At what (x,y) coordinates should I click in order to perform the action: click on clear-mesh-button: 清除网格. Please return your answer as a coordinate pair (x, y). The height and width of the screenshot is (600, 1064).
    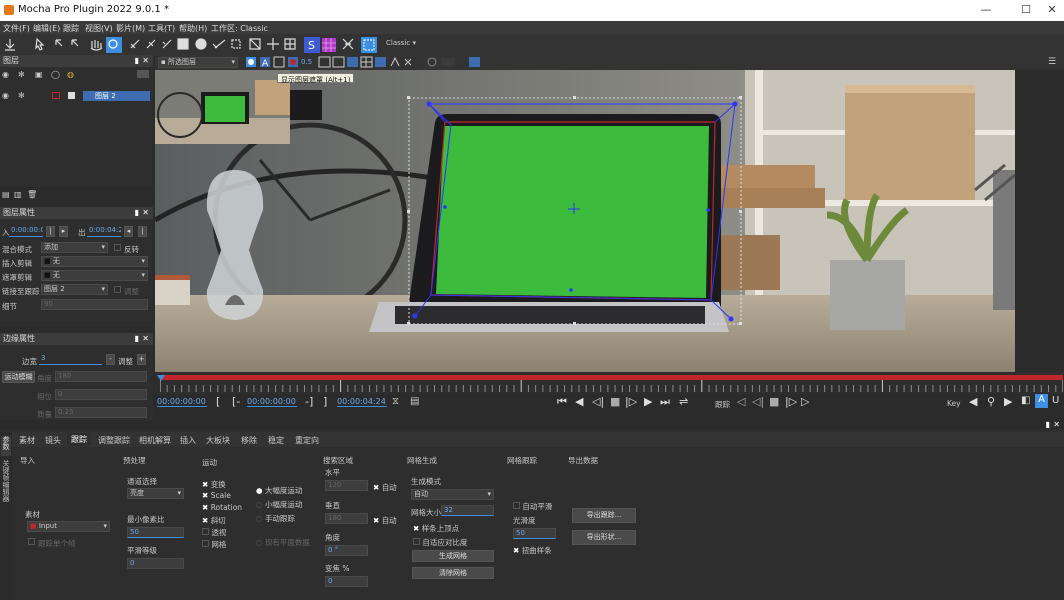
    Looking at the image, I should click on (453, 573).